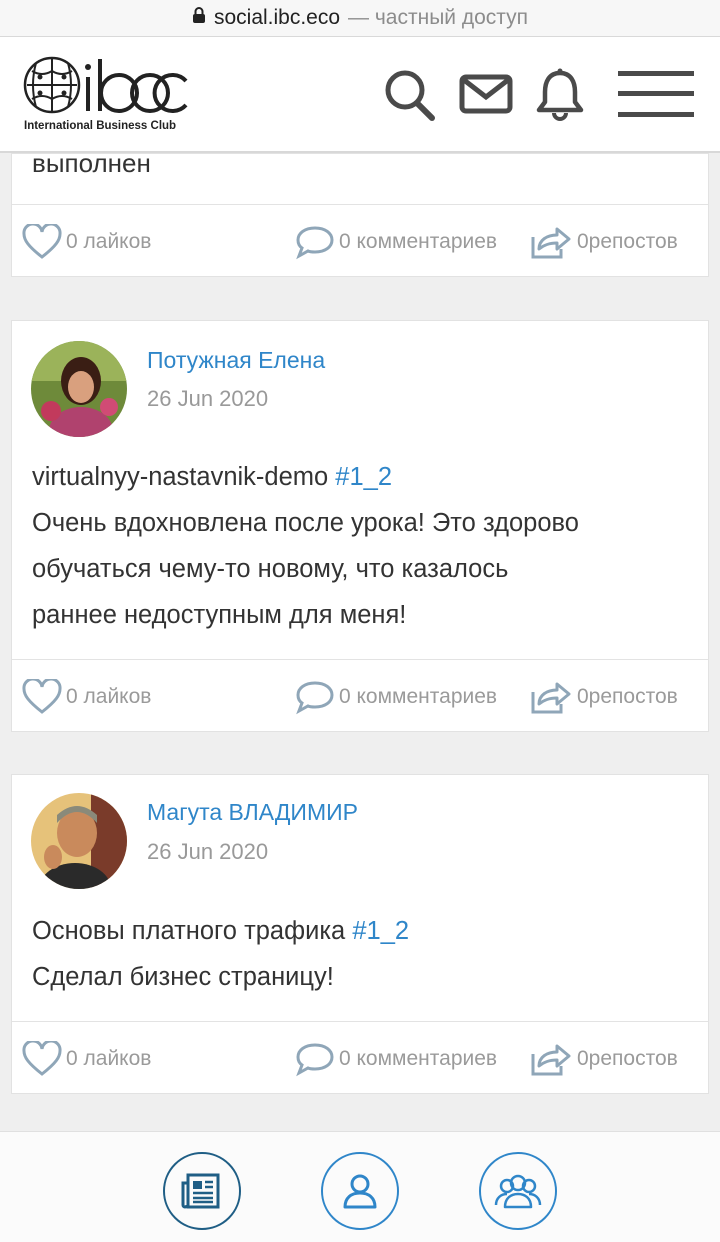 This screenshot has width=720, height=1242. What do you see at coordinates (410, 97) in the screenshot?
I see `search-icon` at bounding box center [410, 97].